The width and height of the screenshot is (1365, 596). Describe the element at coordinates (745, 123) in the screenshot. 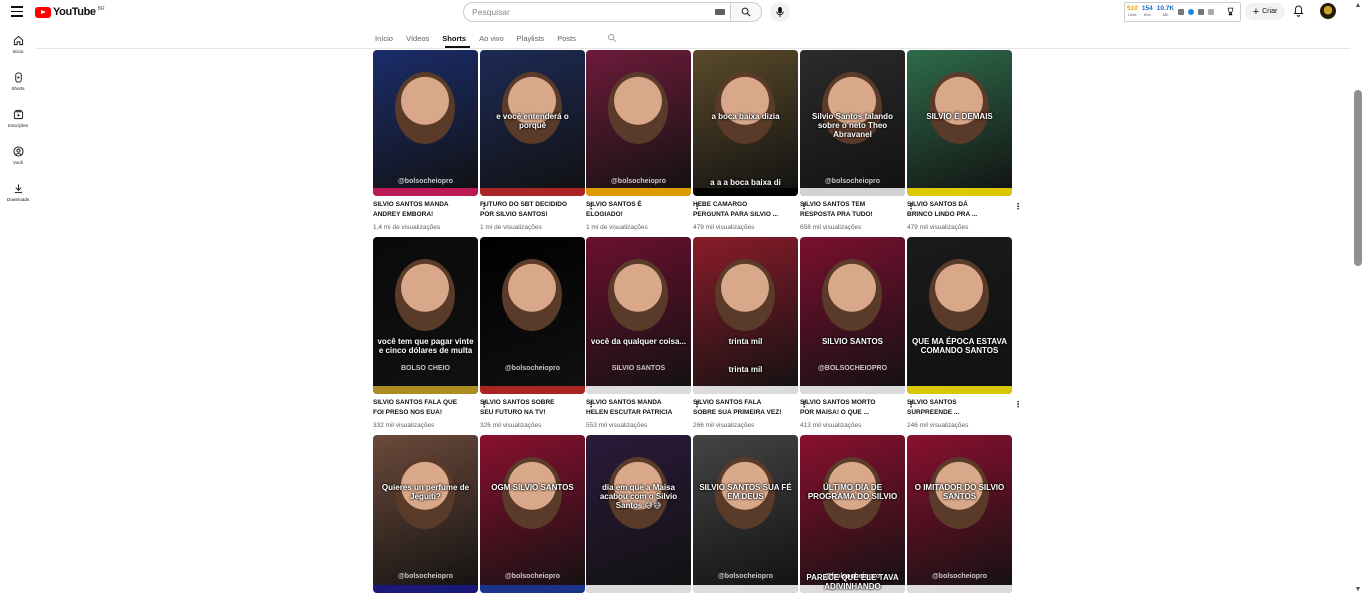

I see `short-thumbnail: a boca baixa dizia a a a boca baixa di` at that location.